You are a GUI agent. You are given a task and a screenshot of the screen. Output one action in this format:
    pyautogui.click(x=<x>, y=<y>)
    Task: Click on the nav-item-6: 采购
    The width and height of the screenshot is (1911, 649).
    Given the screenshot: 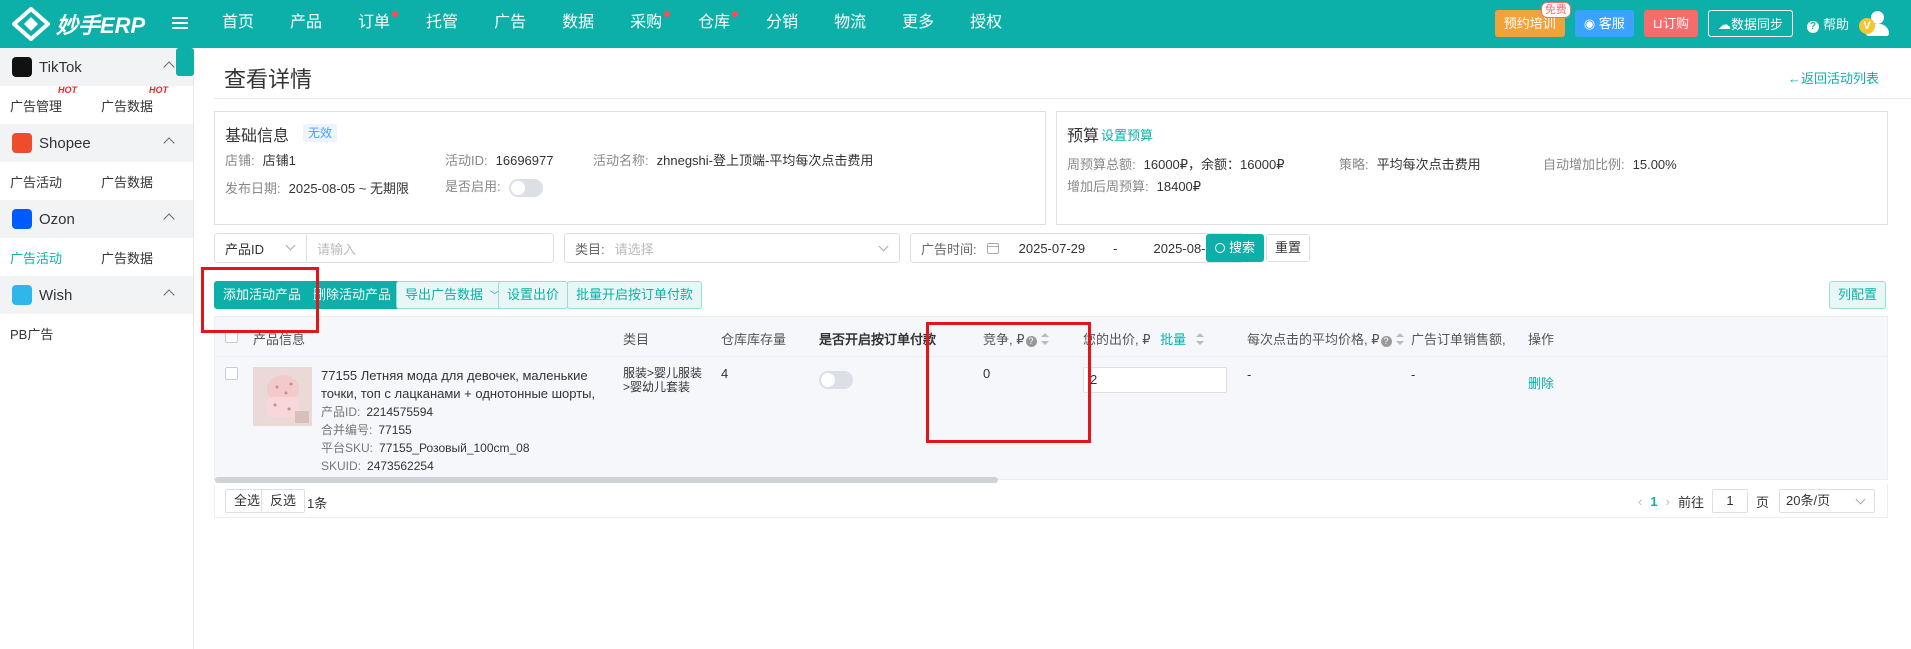 What is the action you would take?
    pyautogui.click(x=646, y=24)
    